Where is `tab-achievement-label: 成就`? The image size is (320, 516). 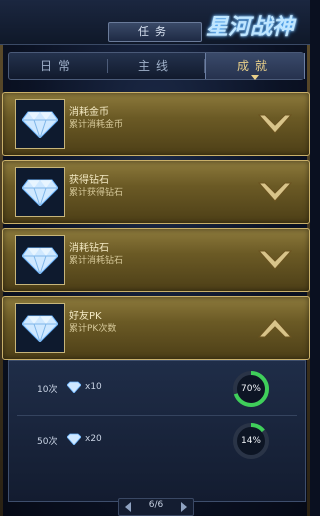
tab-achievement-label: 成就 is located at coordinates (254, 66).